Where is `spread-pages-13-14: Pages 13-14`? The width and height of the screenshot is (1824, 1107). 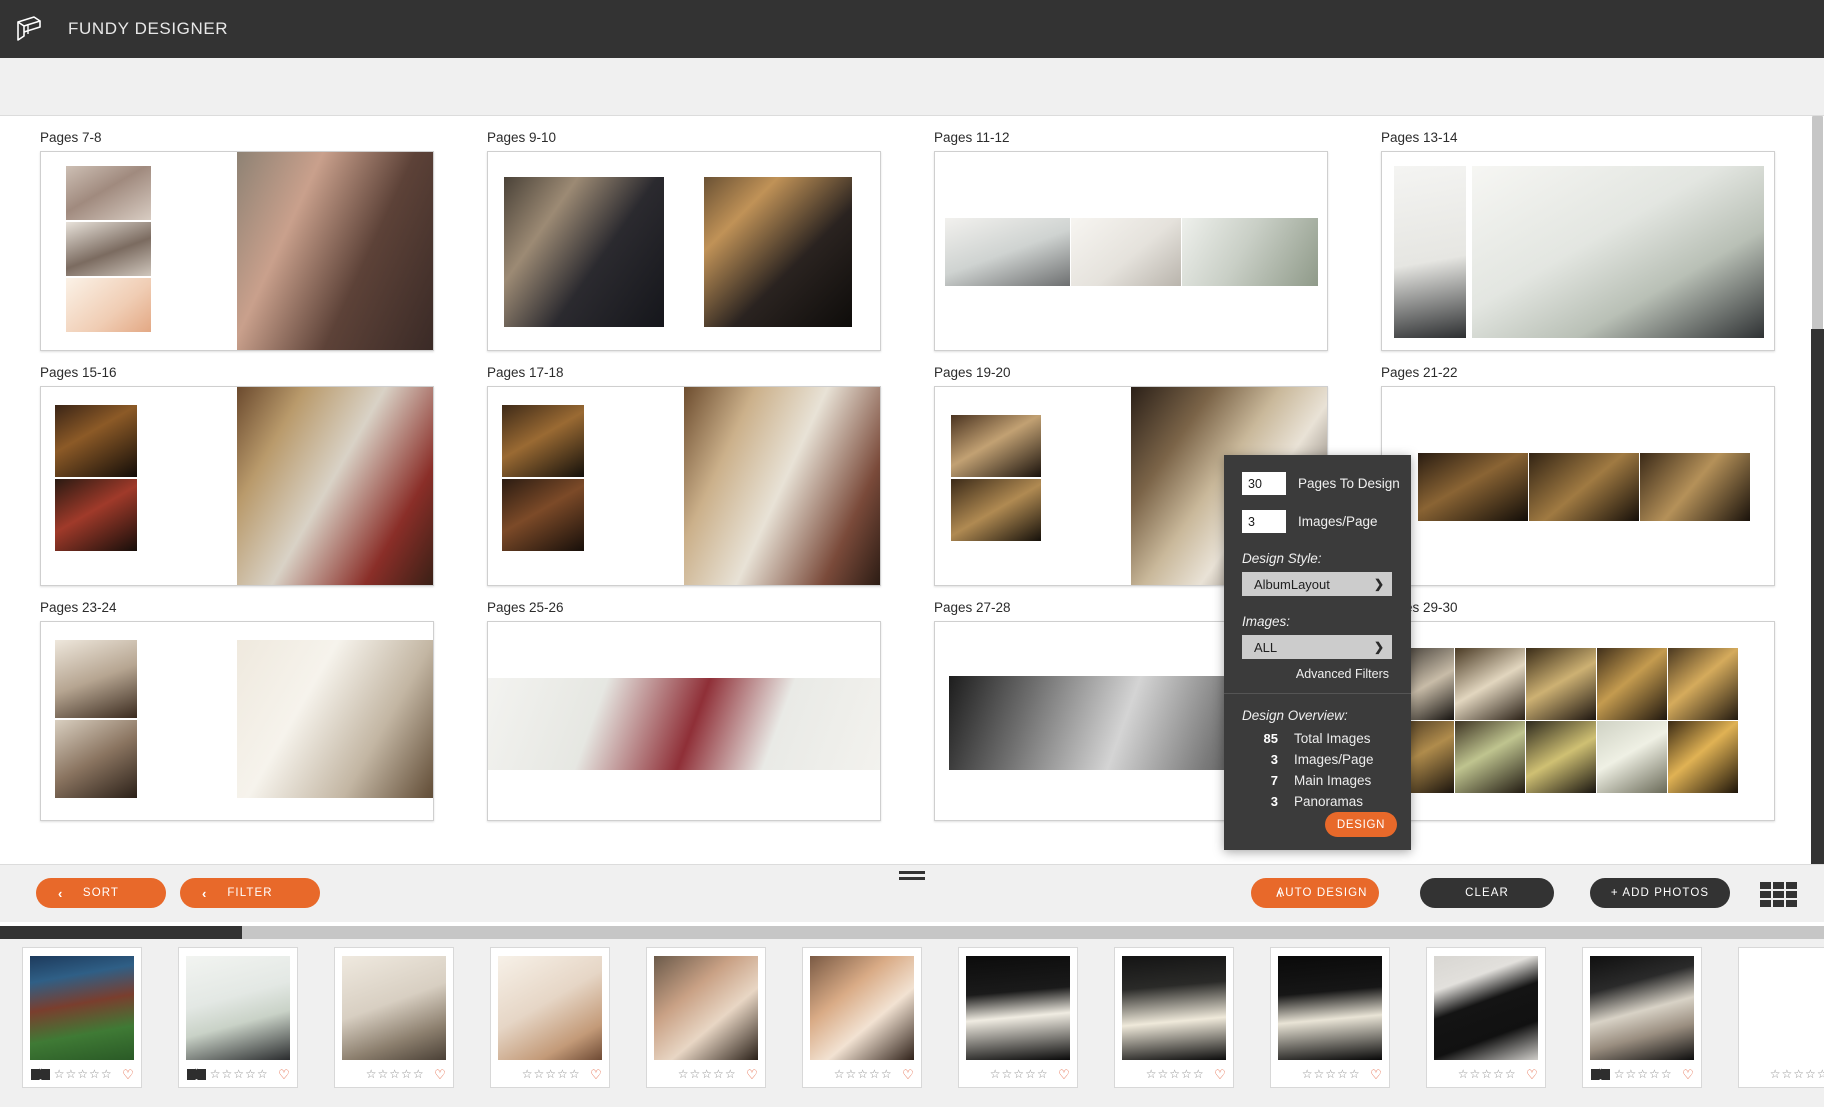 spread-pages-13-14: Pages 13-14 is located at coordinates (1564, 240).